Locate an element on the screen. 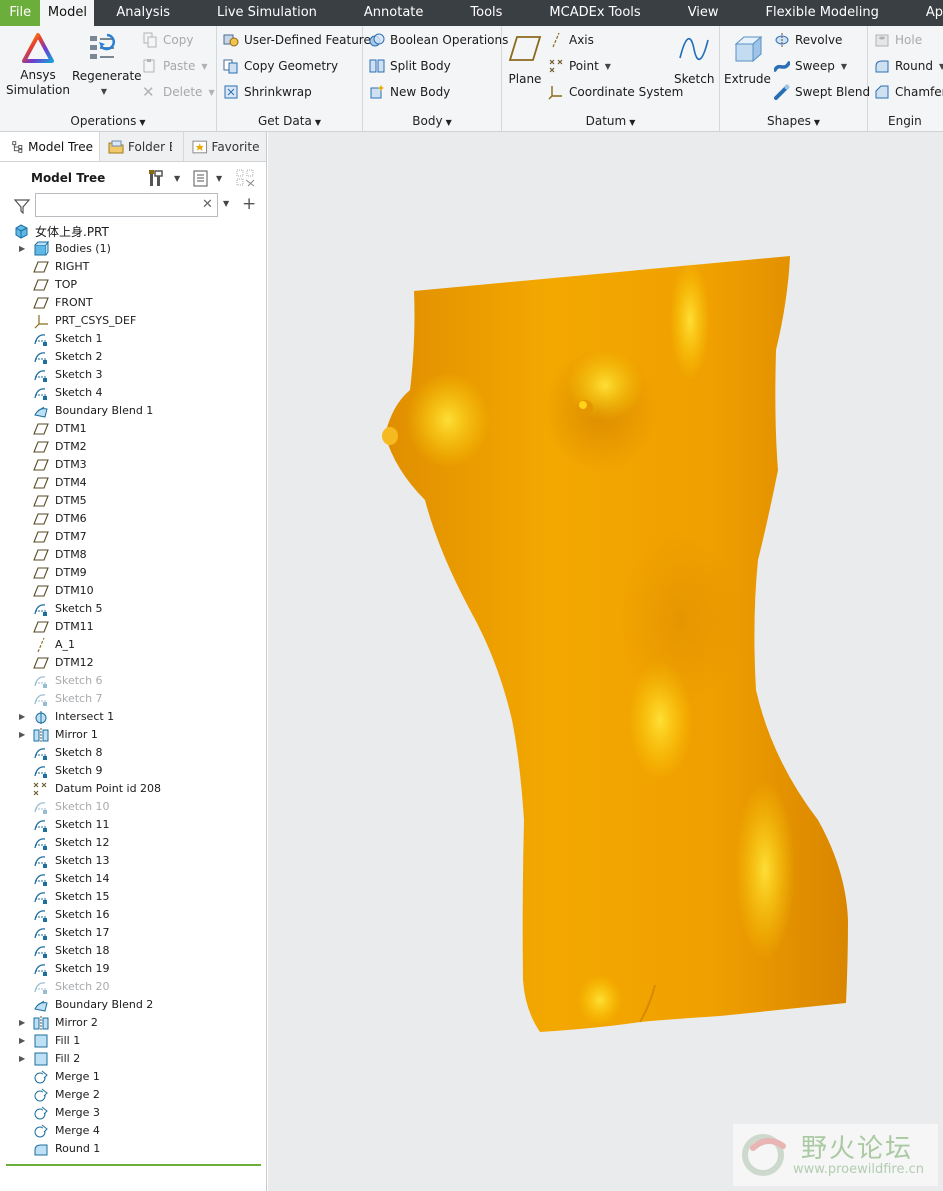 This screenshot has width=943, height=1191. clear-search-icon: ✕ is located at coordinates (207, 204).